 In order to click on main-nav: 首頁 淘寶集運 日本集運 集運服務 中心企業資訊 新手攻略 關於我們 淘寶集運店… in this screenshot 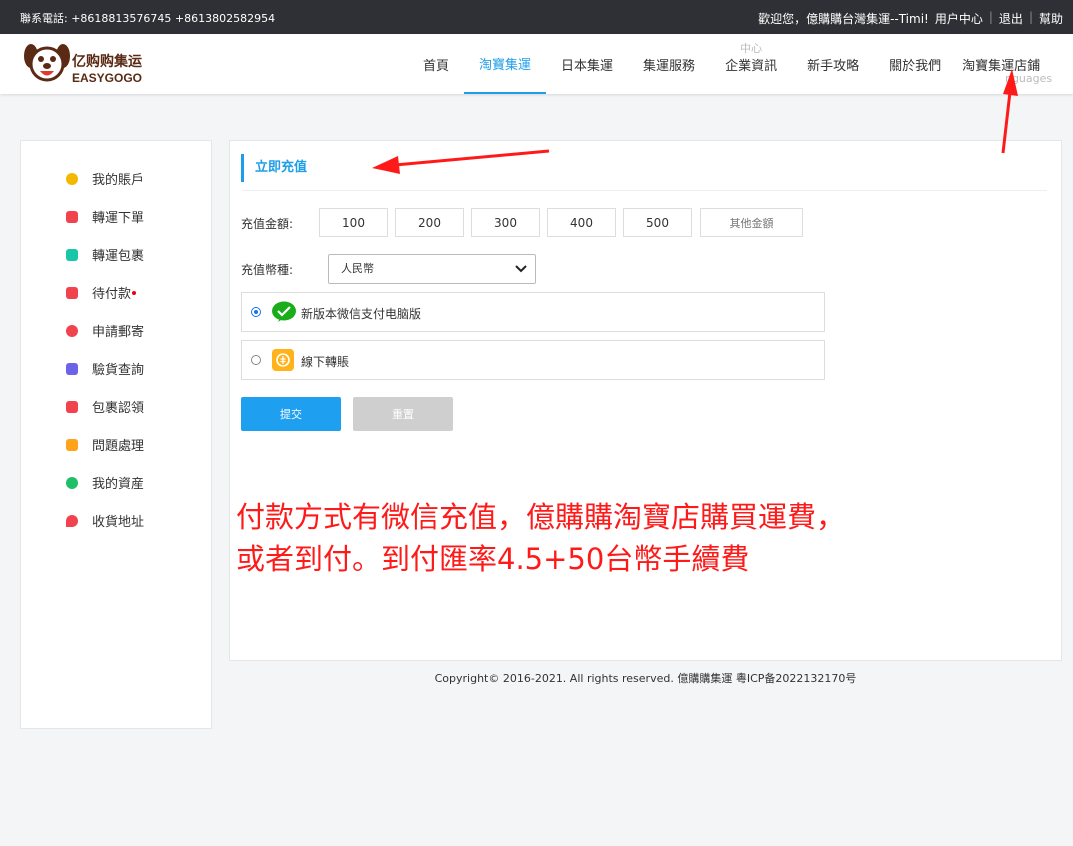, I will do `click(730, 64)`.